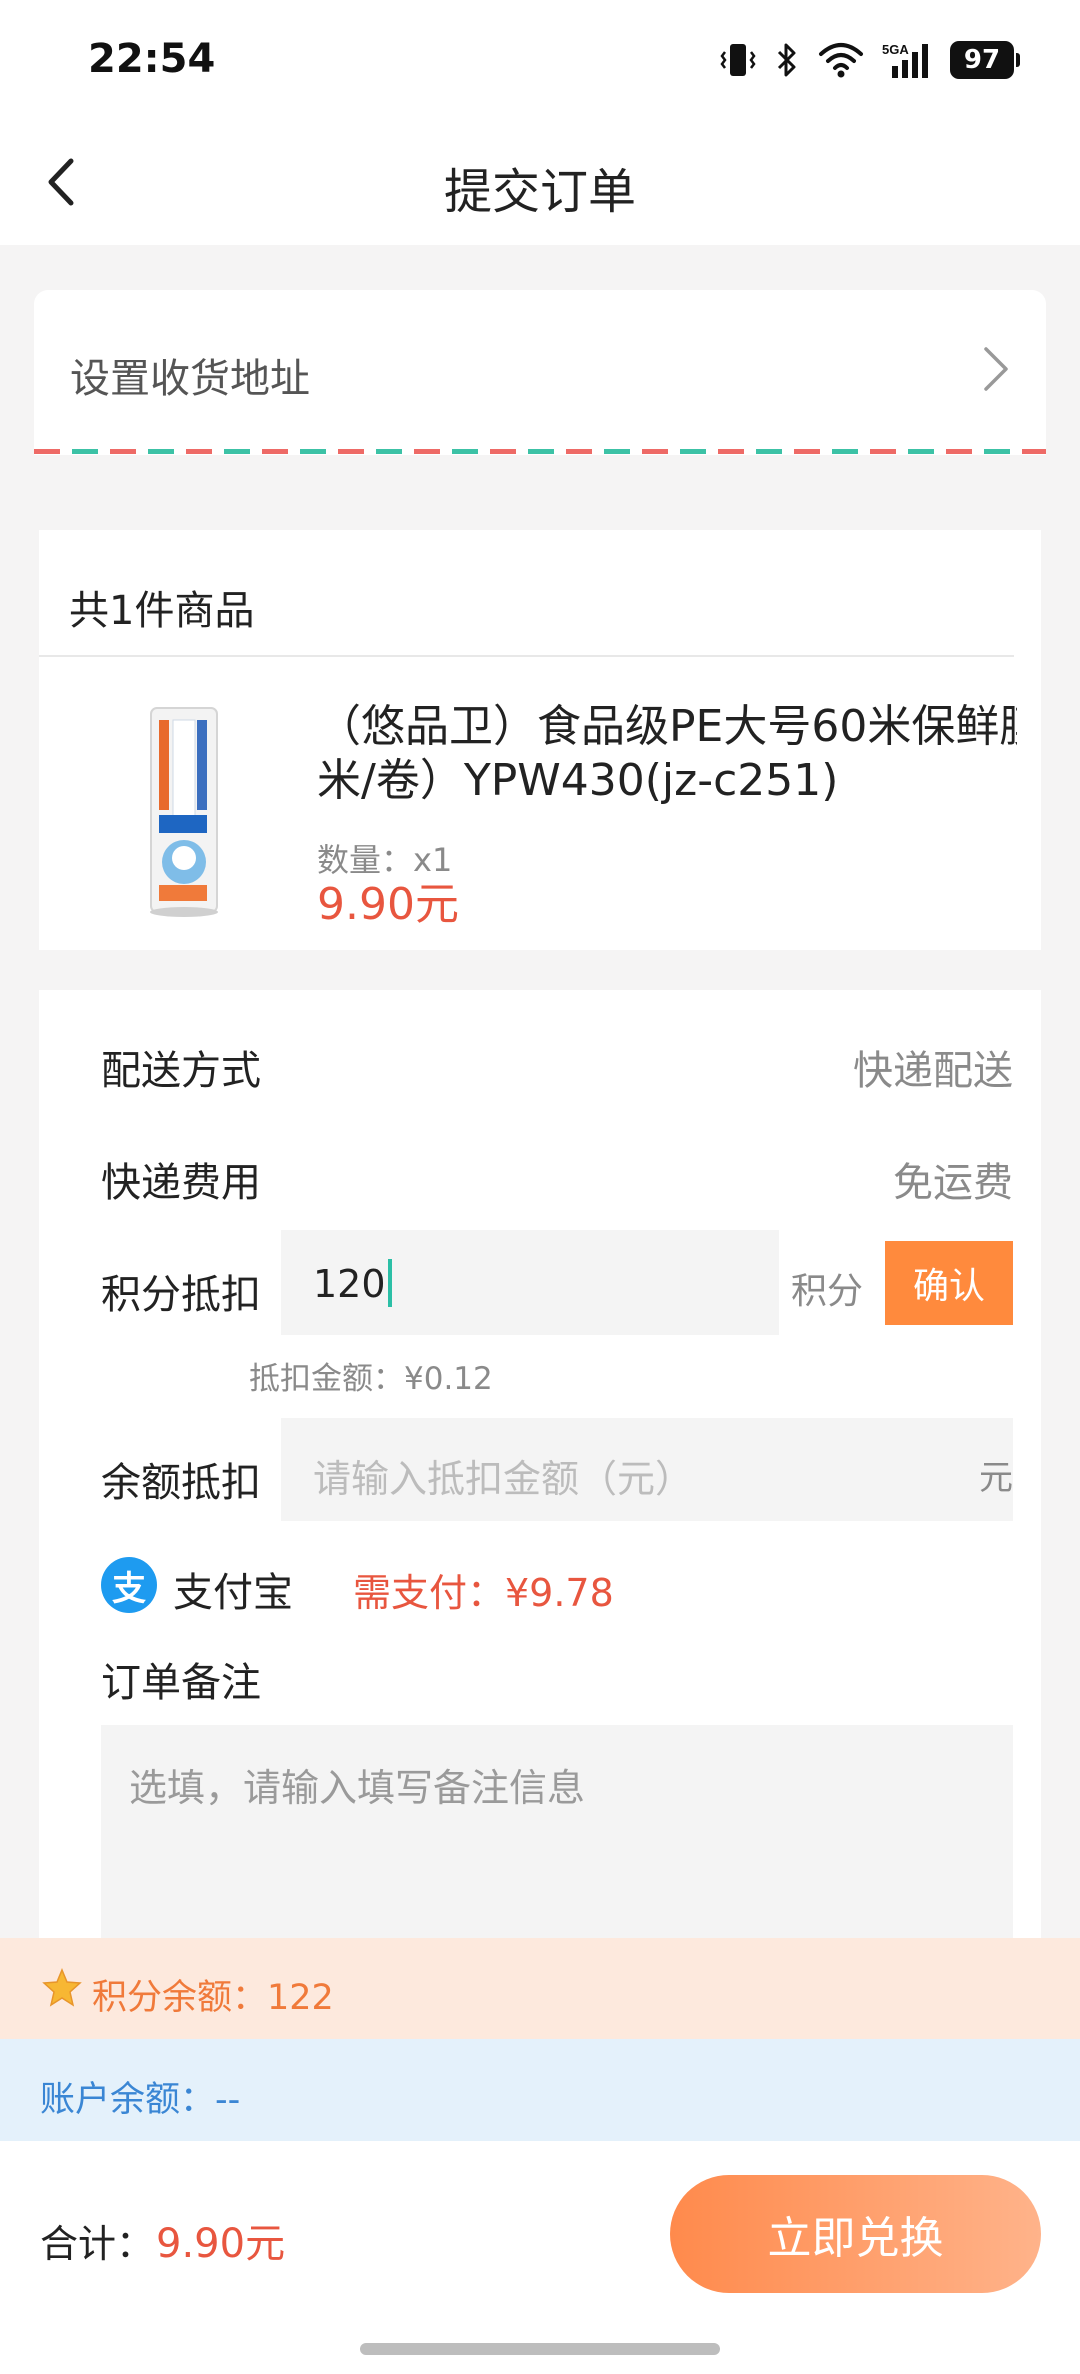 The image size is (1080, 2374). Describe the element at coordinates (221, 2244) in the screenshot. I see `total-value: 9.90元` at that location.